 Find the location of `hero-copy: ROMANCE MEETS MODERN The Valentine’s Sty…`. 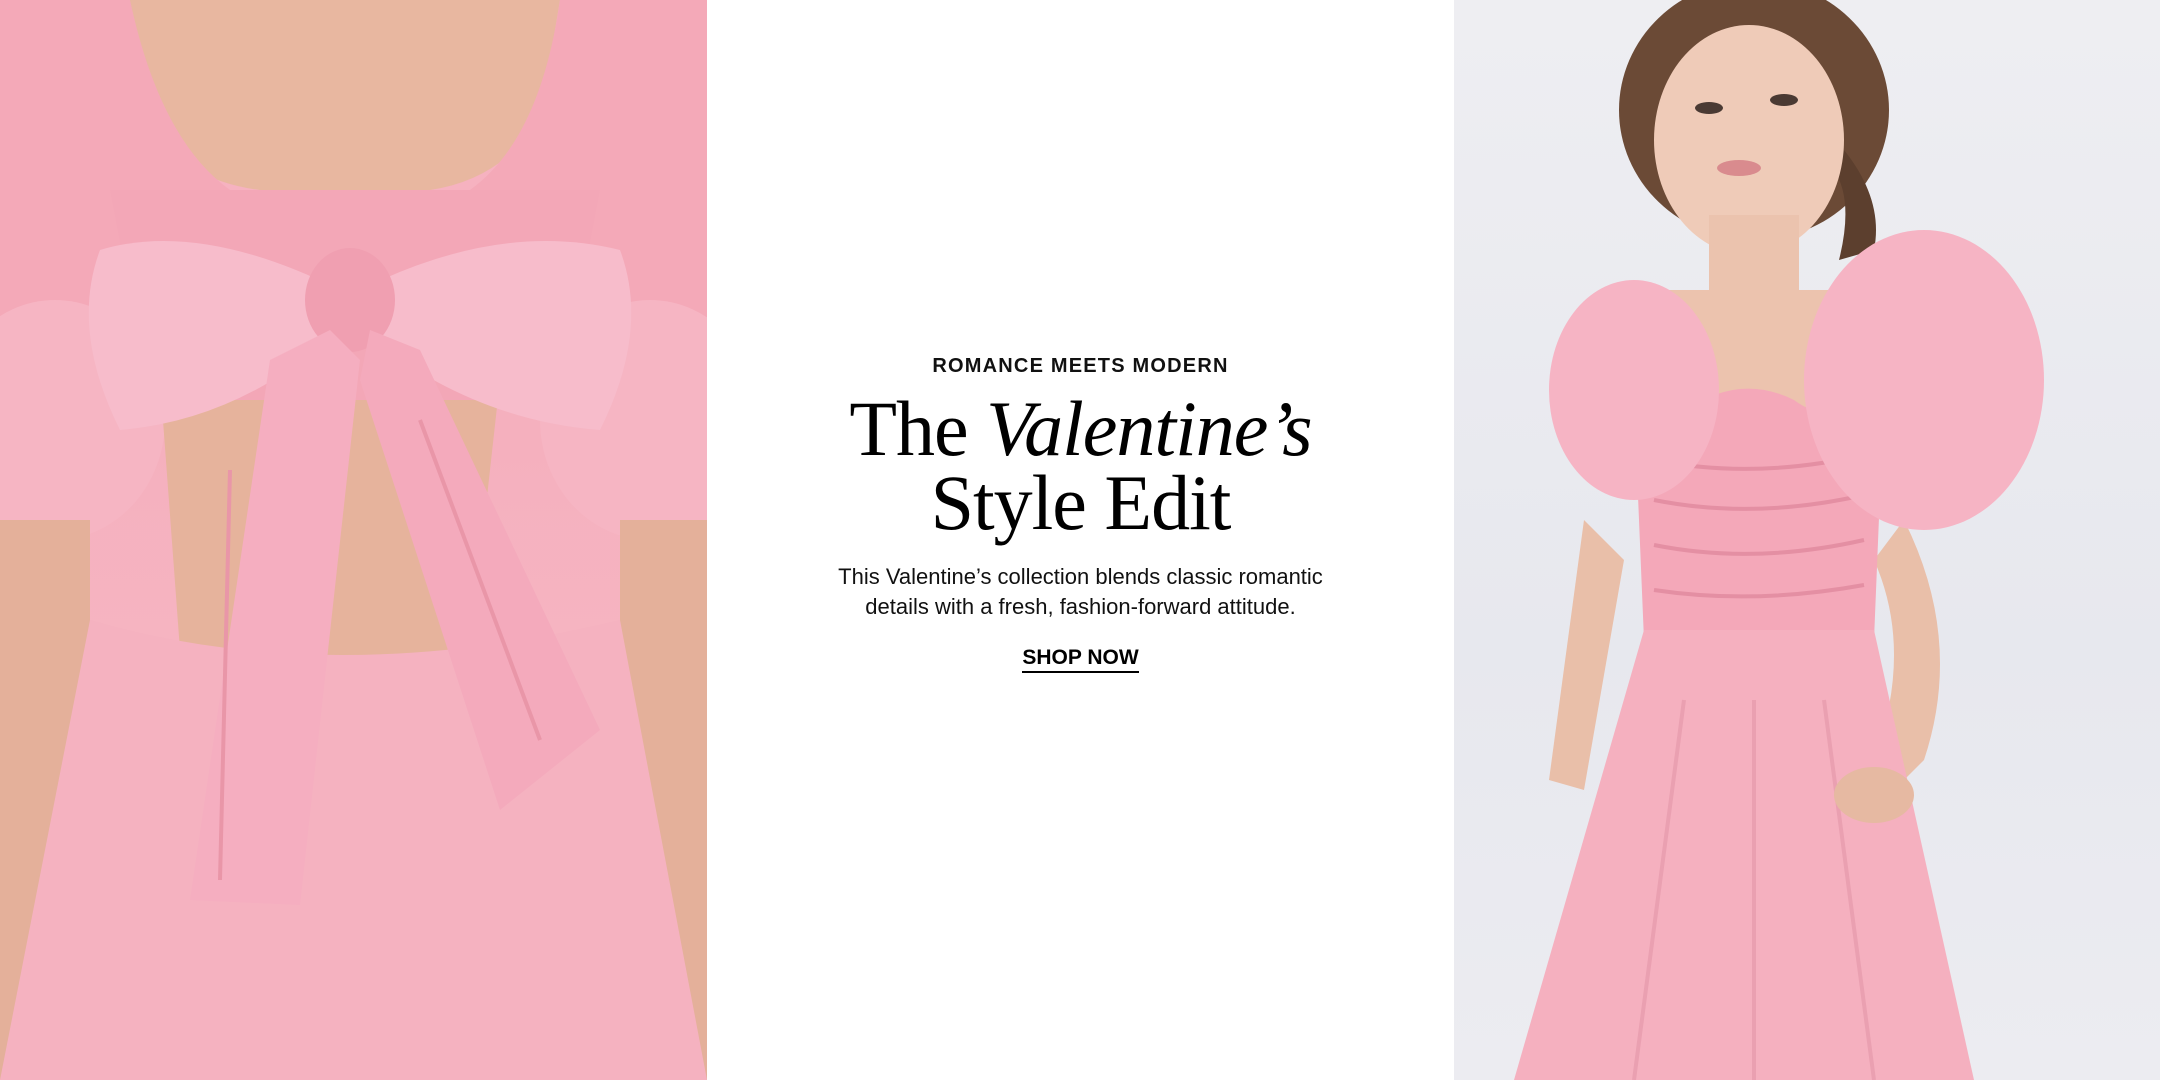

hero-copy: ROMANCE MEETS MODERN The Valentine’s Sty… is located at coordinates (1080, 514).